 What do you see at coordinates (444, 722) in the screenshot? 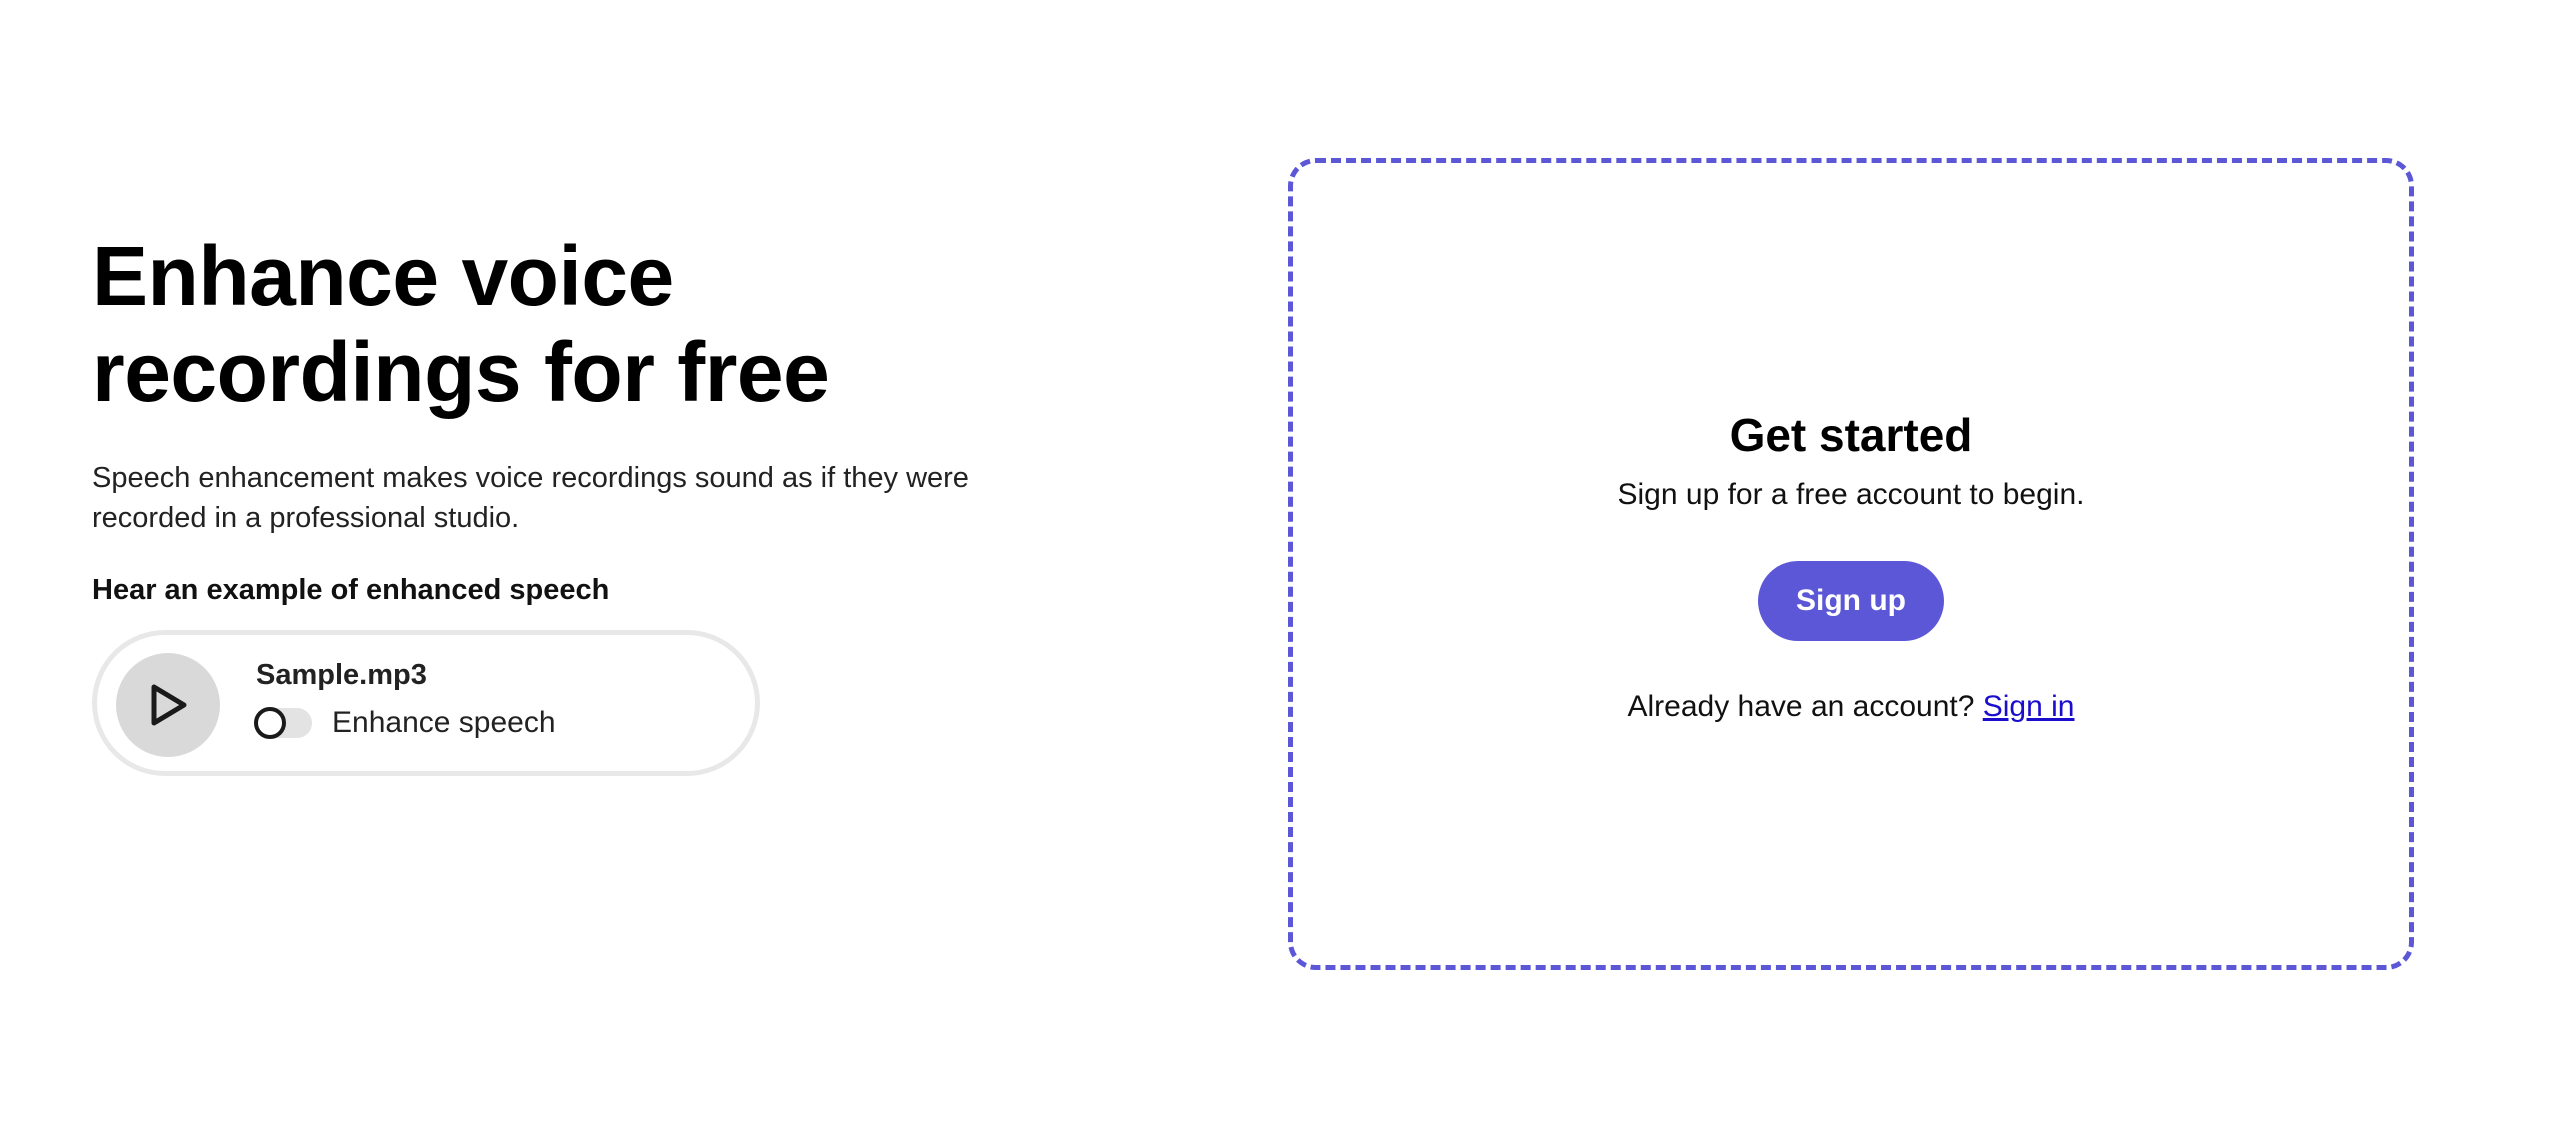
I see `enhance-speech-label: Enhance speech` at bounding box center [444, 722].